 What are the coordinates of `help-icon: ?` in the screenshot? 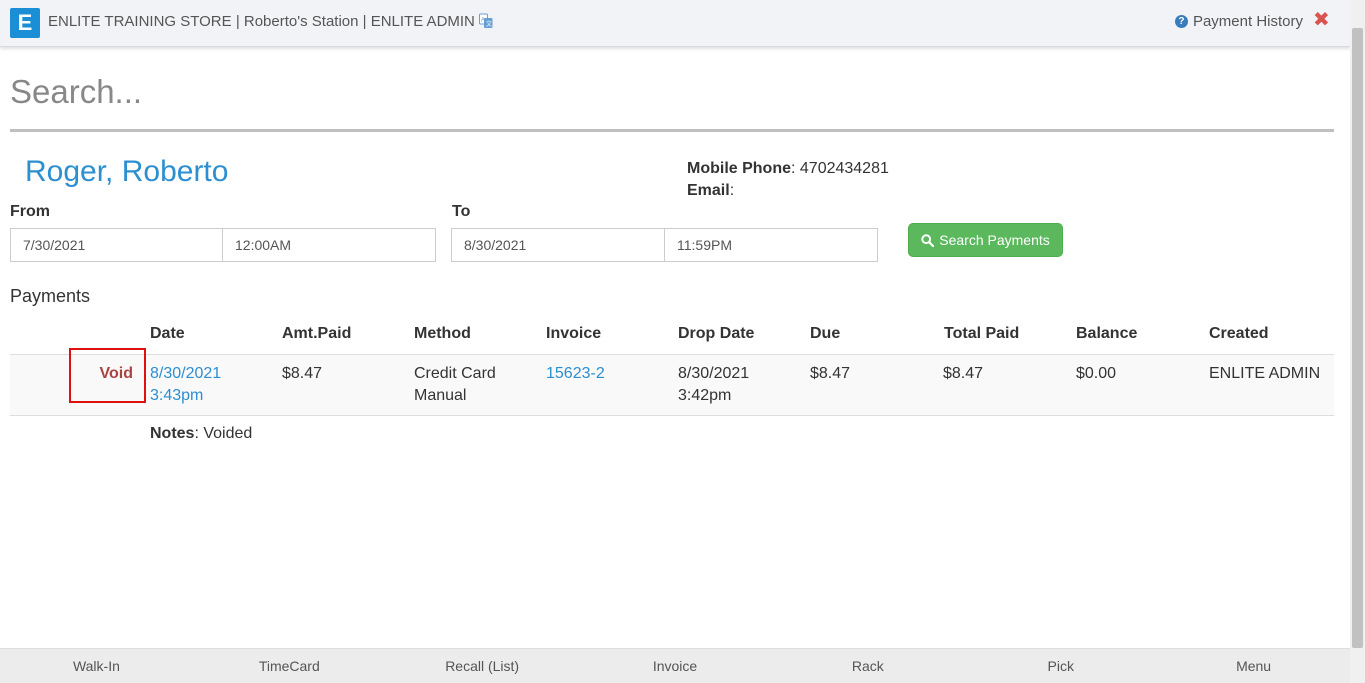 It's located at (1181, 21).